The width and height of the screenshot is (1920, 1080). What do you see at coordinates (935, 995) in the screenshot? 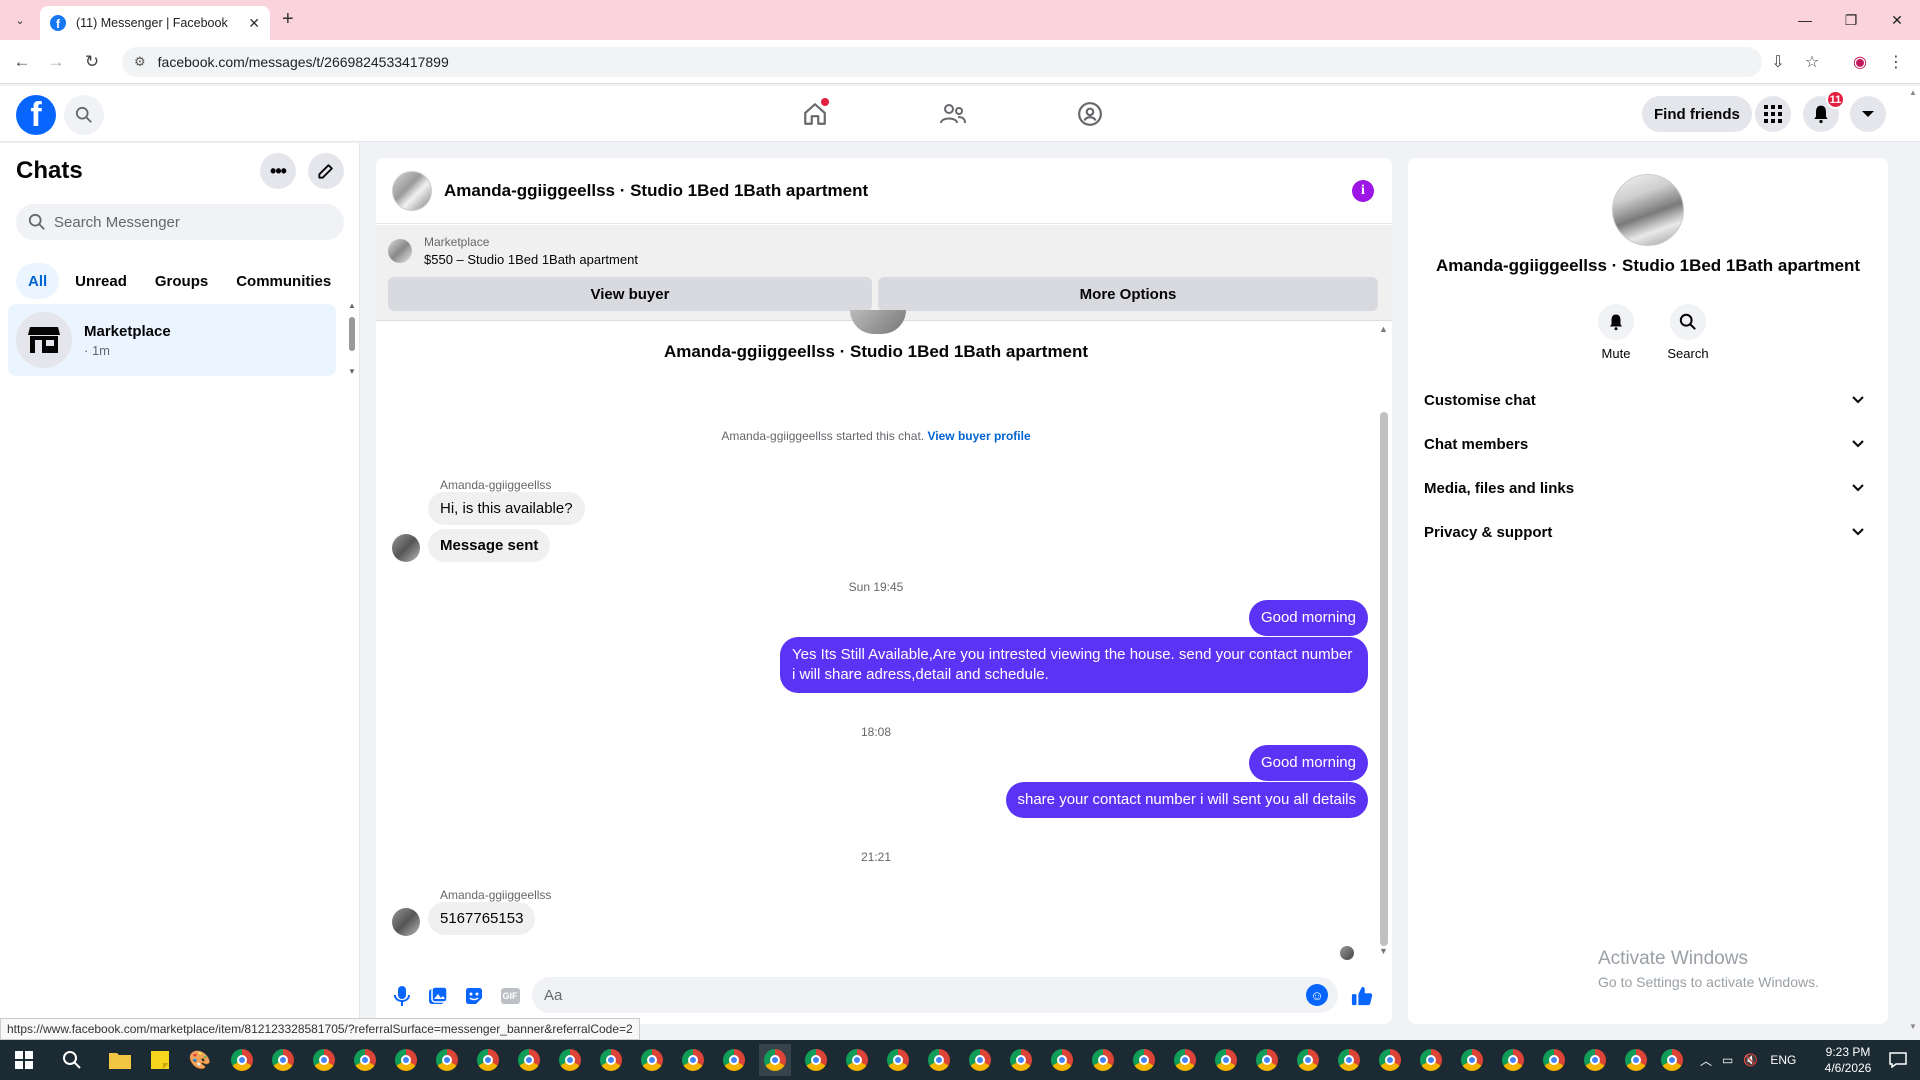
I see `message-input: Aa ☺` at bounding box center [935, 995].